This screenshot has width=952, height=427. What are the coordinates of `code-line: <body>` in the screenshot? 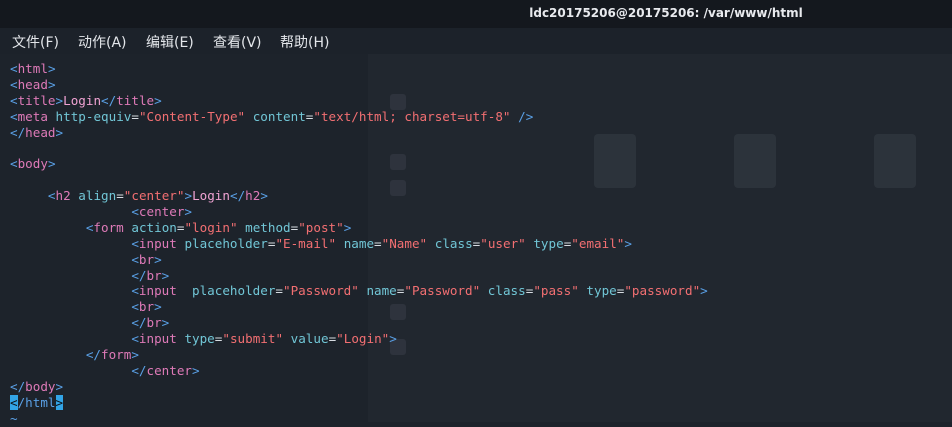 It's located at (359, 164).